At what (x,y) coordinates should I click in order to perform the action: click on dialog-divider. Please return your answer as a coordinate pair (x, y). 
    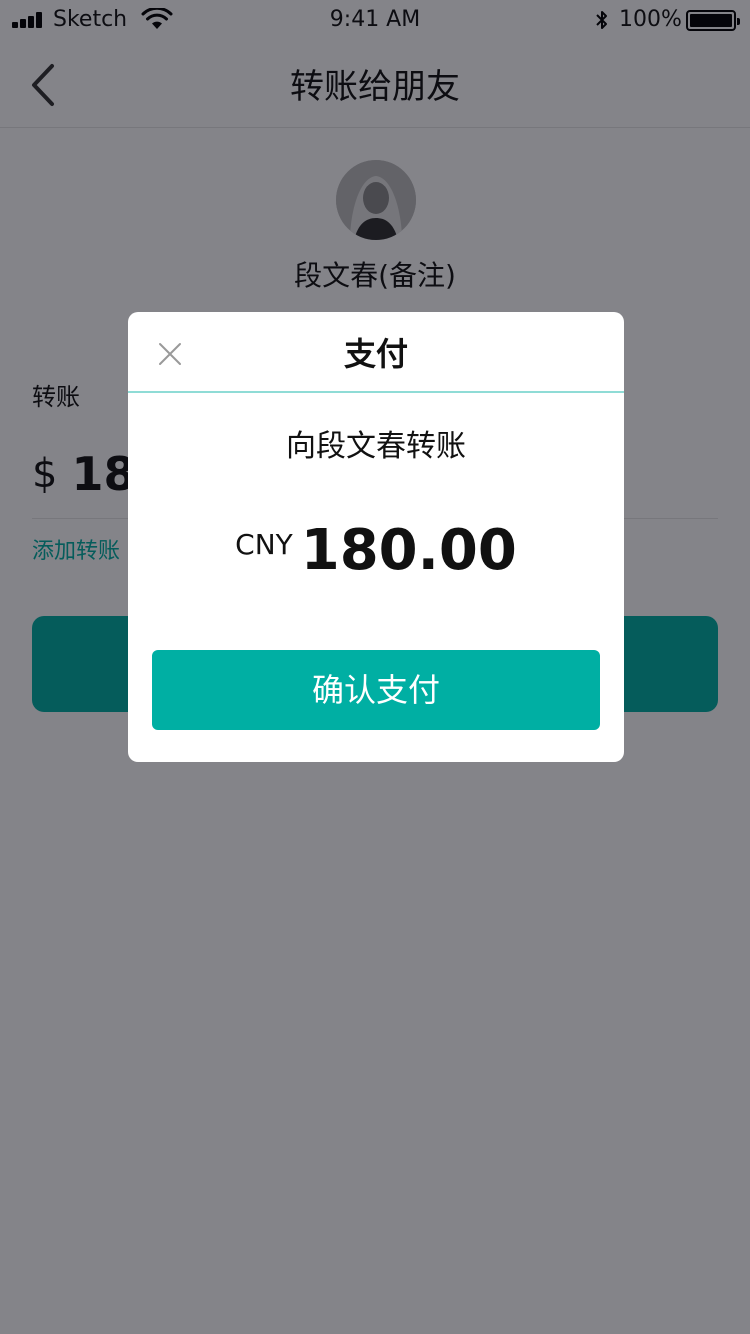
    Looking at the image, I should click on (376, 392).